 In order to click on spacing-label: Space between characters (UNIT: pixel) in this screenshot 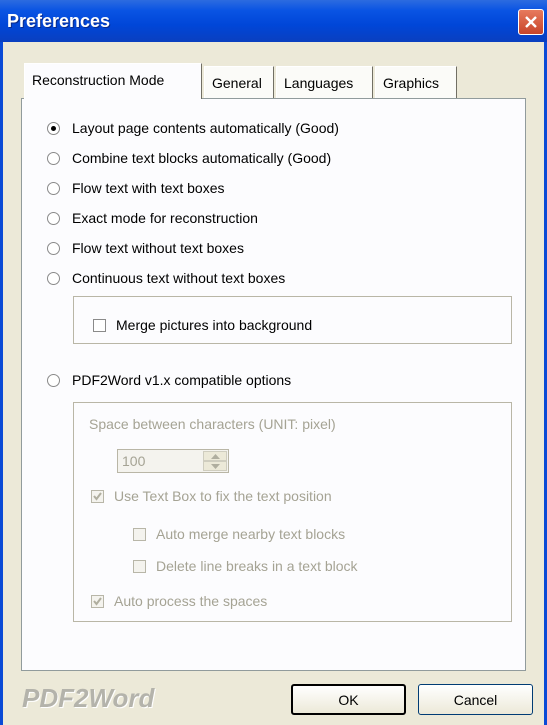, I will do `click(212, 424)`.